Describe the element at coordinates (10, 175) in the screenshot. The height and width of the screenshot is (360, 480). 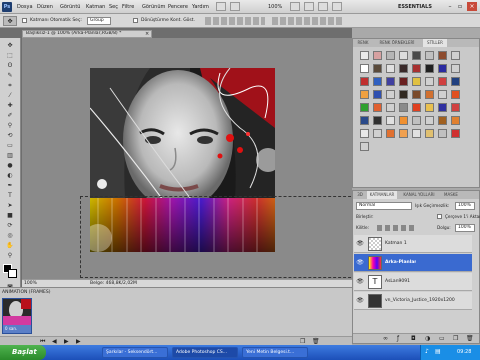
I see `dodge-tool-icon: ◐` at that location.